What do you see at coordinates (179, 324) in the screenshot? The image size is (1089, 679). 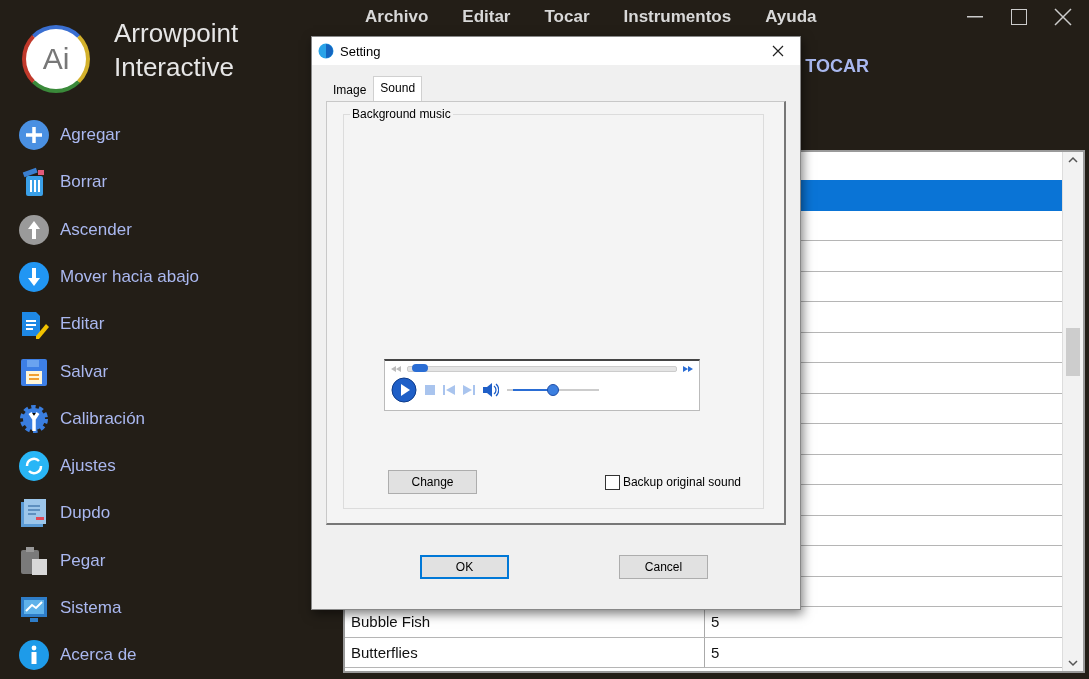 I see `sidebar-item: Editar` at bounding box center [179, 324].